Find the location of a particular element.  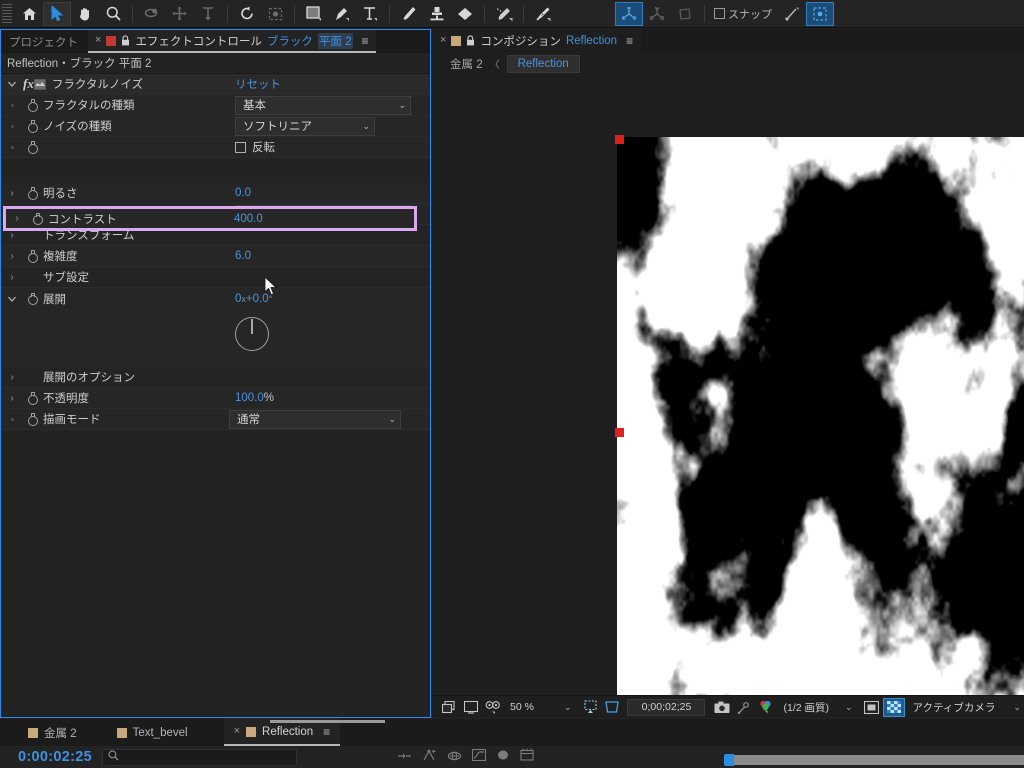

resolution-label: (1/2 画質) is located at coordinates (806, 707).